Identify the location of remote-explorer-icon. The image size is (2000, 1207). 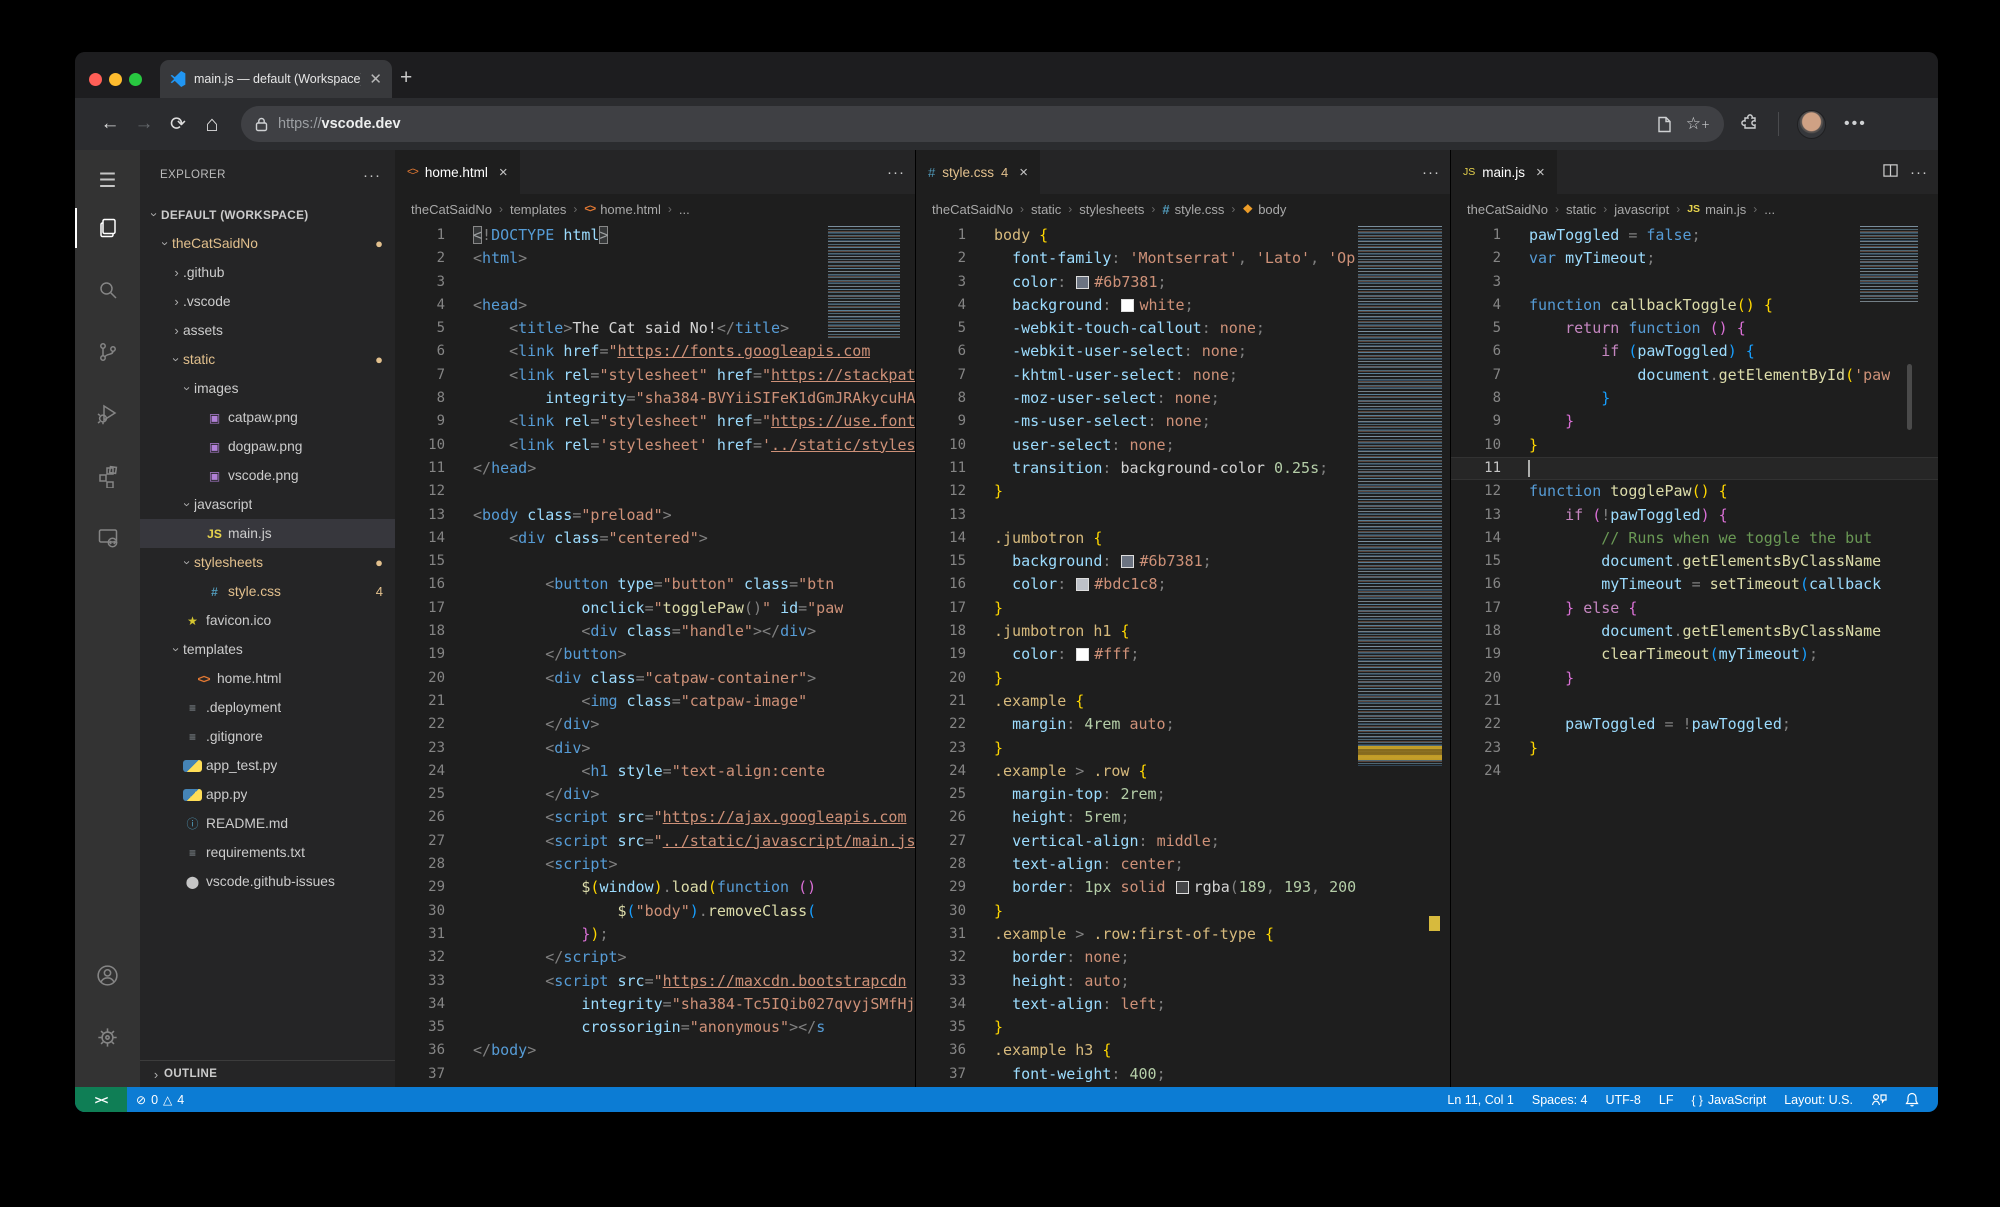
(107, 538).